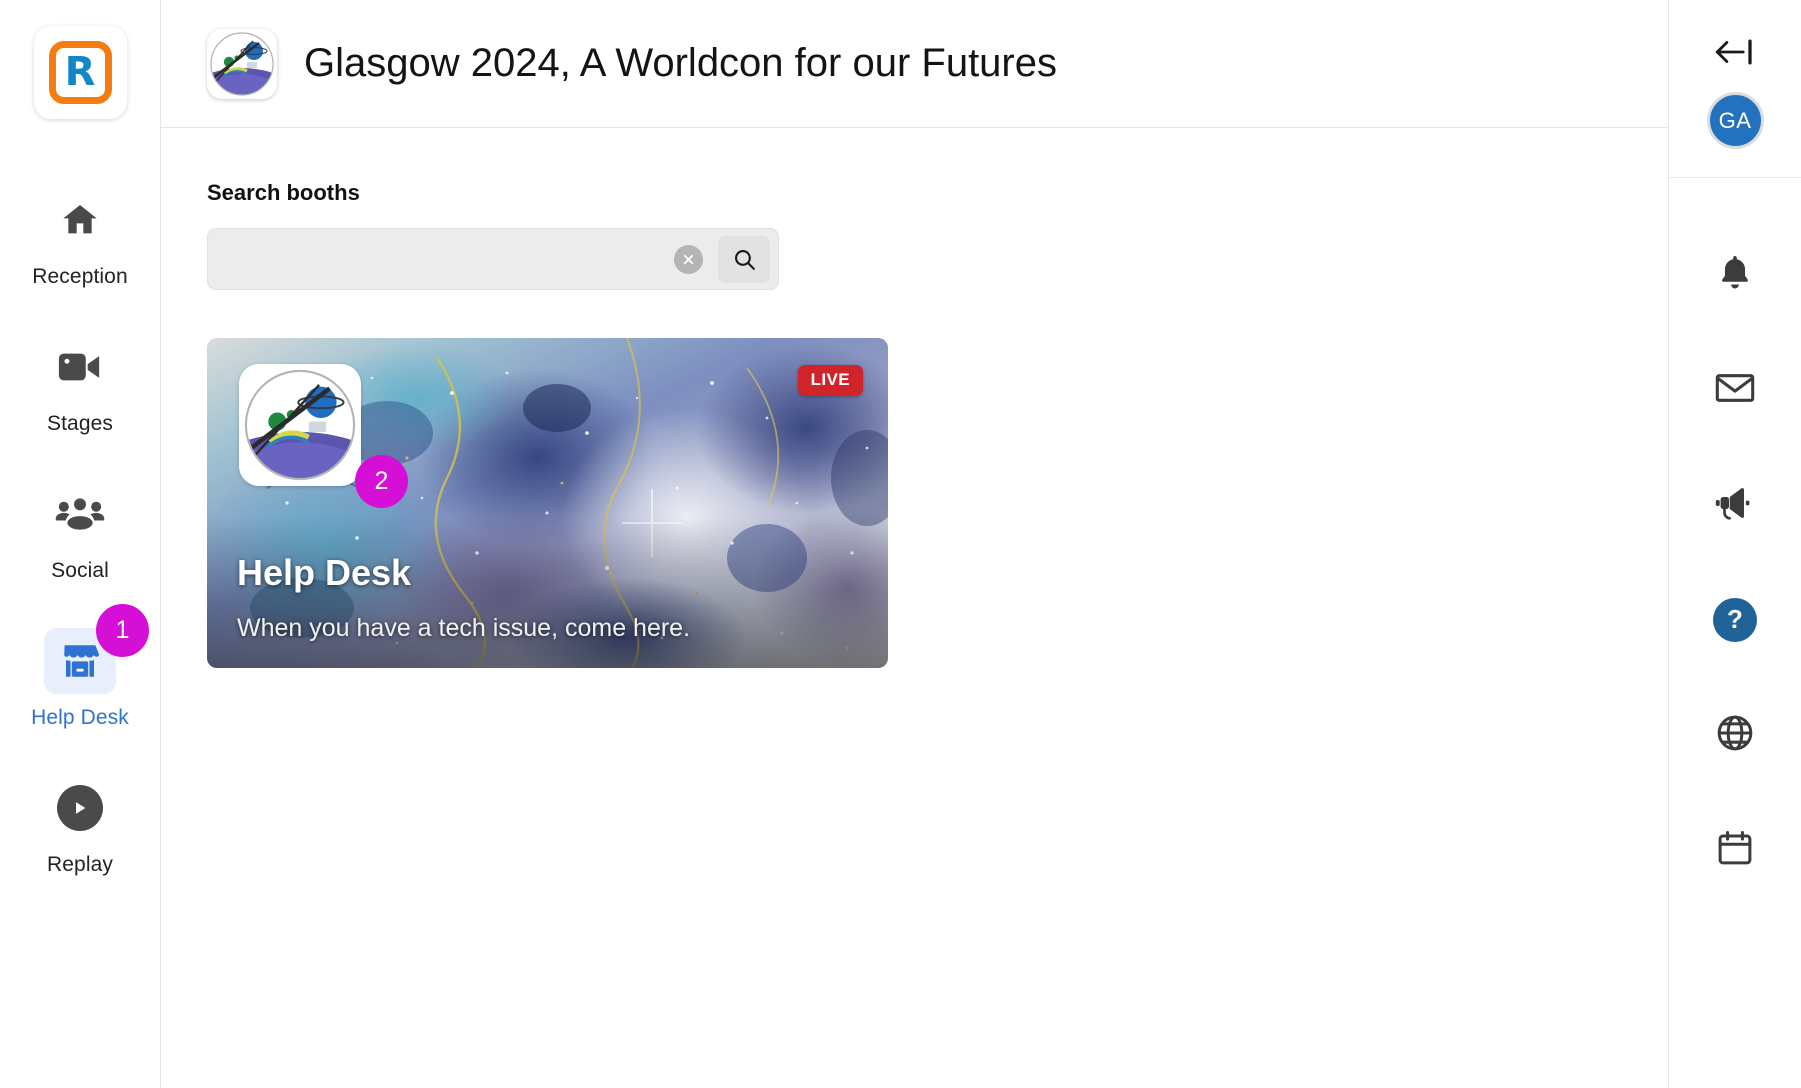  I want to click on home-icon, so click(80, 220).